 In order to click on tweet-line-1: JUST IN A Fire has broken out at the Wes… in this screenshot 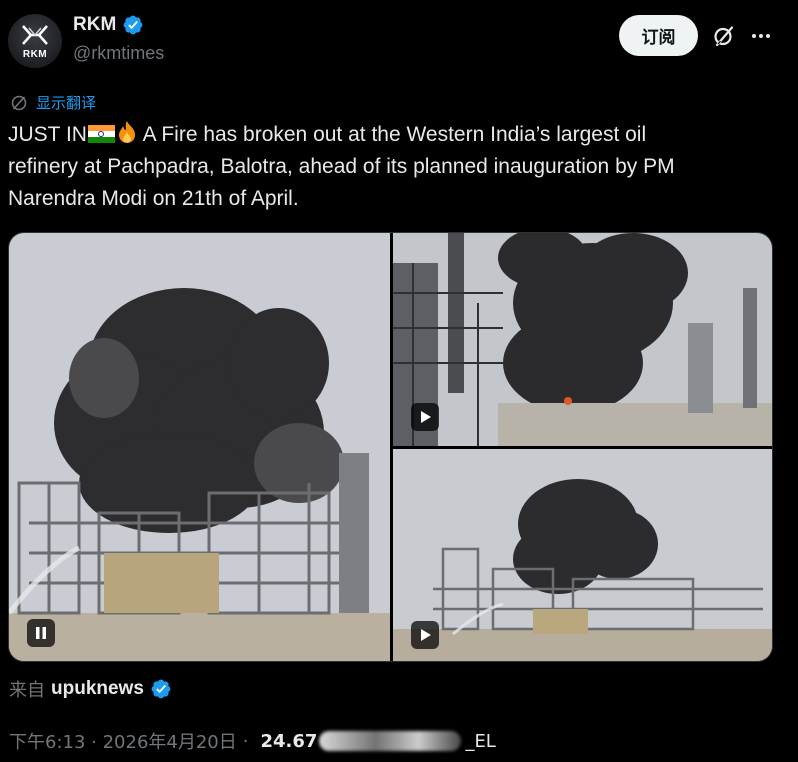, I will do `click(398, 135)`.